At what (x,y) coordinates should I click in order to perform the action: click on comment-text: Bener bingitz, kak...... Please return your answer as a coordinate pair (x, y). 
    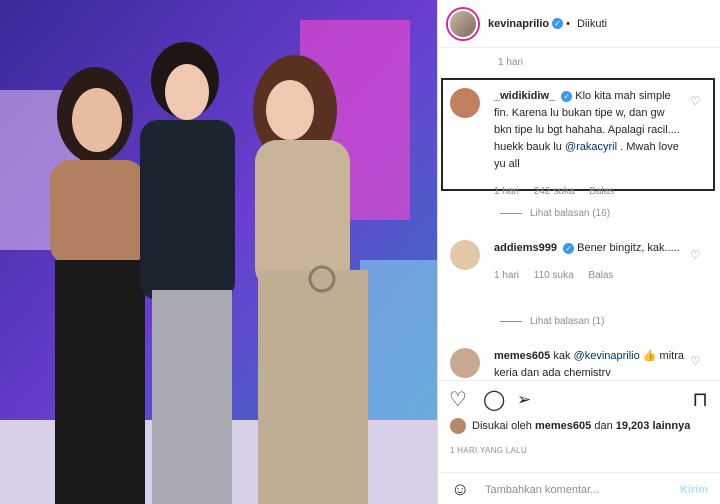
    Looking at the image, I should click on (628, 248).